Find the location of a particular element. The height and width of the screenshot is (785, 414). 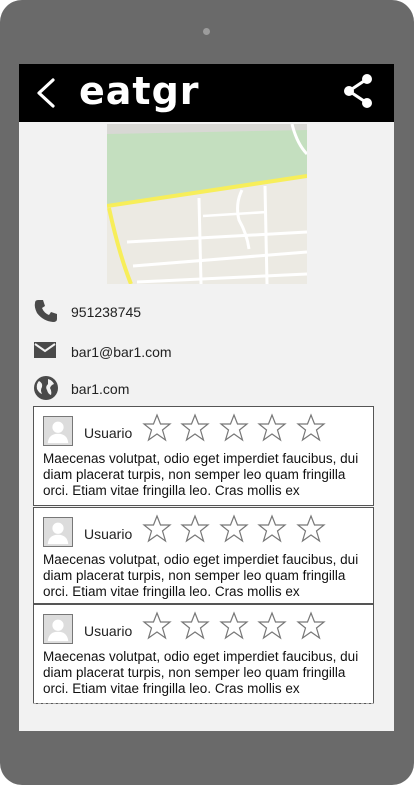

location-map is located at coordinates (207, 204).